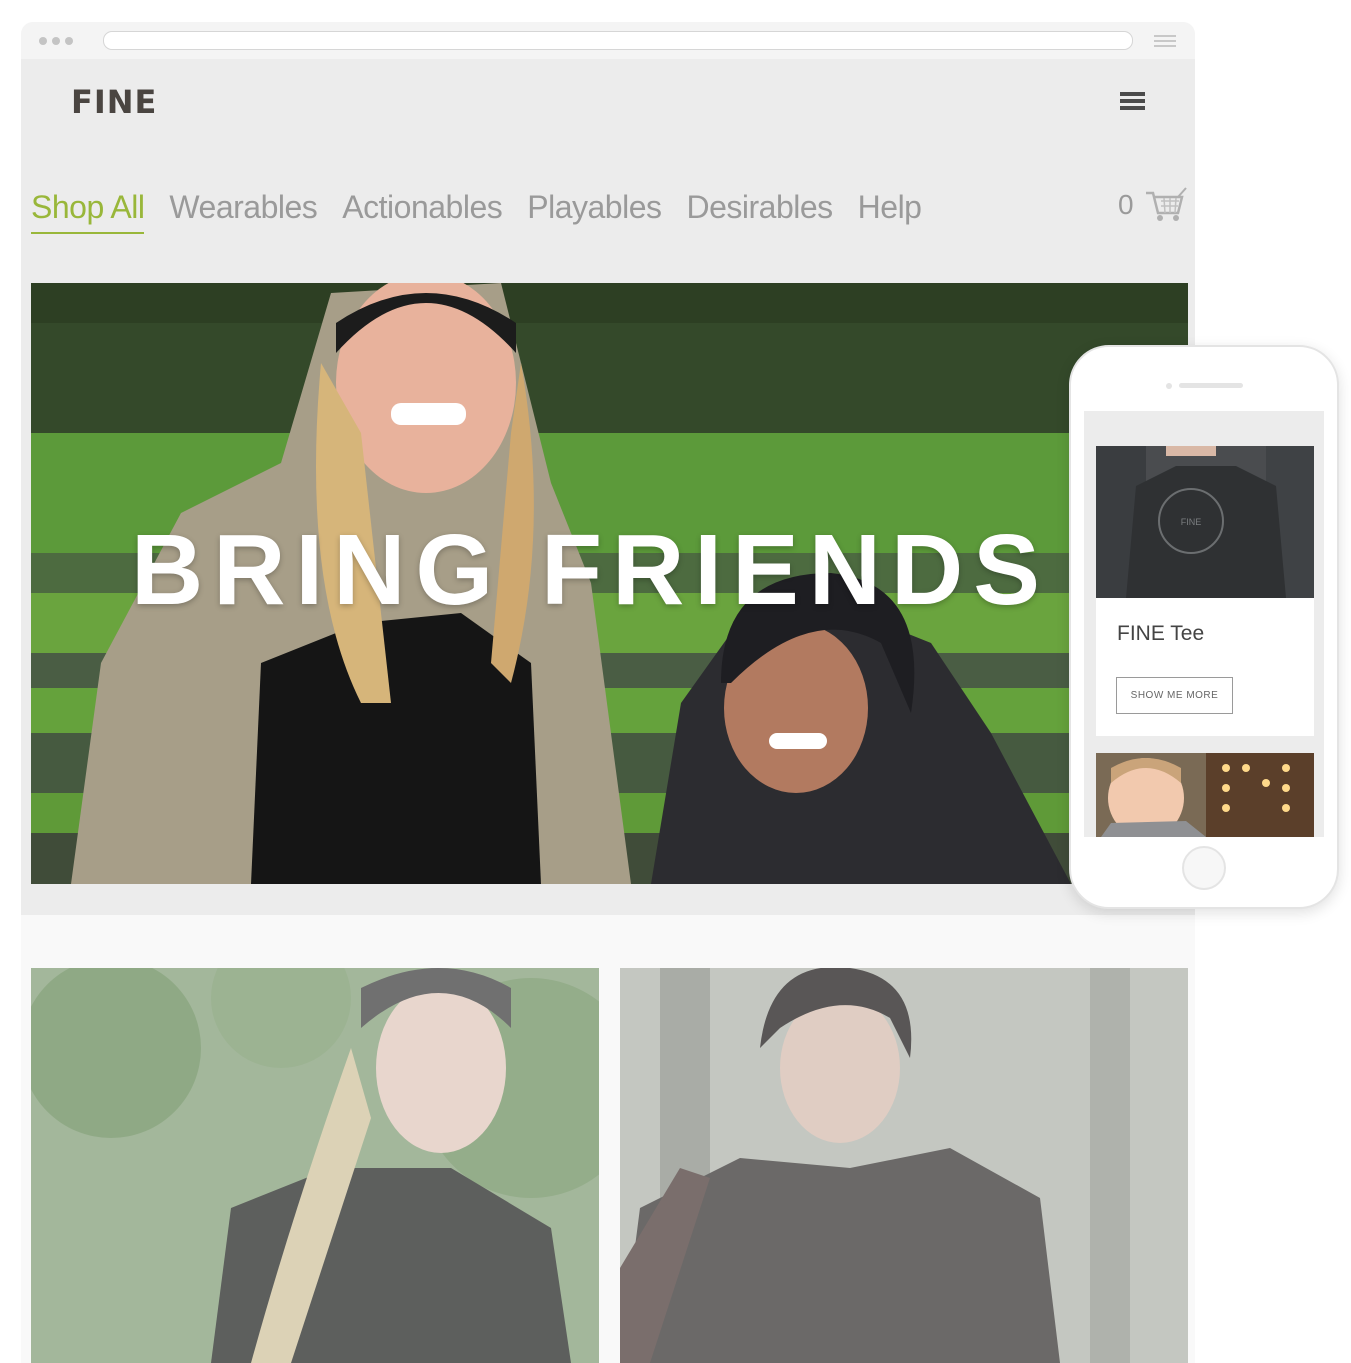 Image resolution: width=1351 pixels, height=1363 pixels. What do you see at coordinates (1169, 386) in the screenshot?
I see `camera-icon` at bounding box center [1169, 386].